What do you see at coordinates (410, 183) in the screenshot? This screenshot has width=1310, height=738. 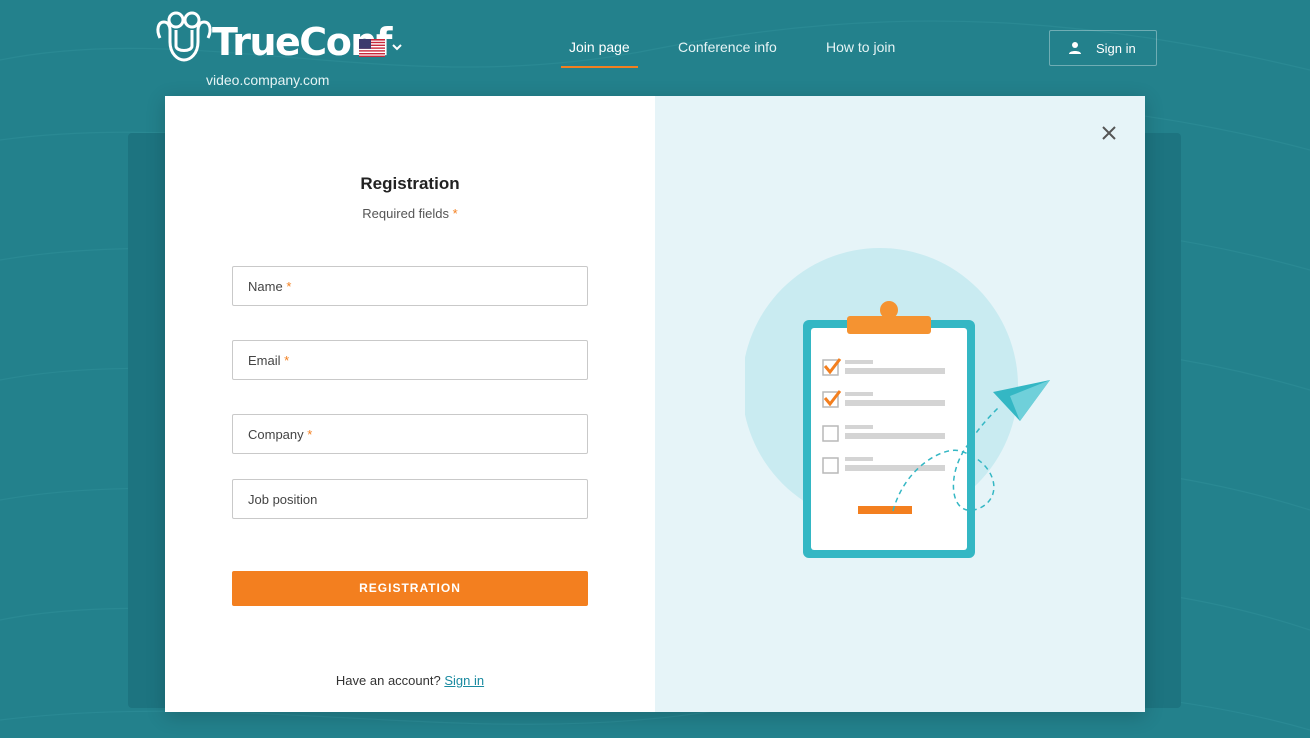 I see `modal-title: Registration` at bounding box center [410, 183].